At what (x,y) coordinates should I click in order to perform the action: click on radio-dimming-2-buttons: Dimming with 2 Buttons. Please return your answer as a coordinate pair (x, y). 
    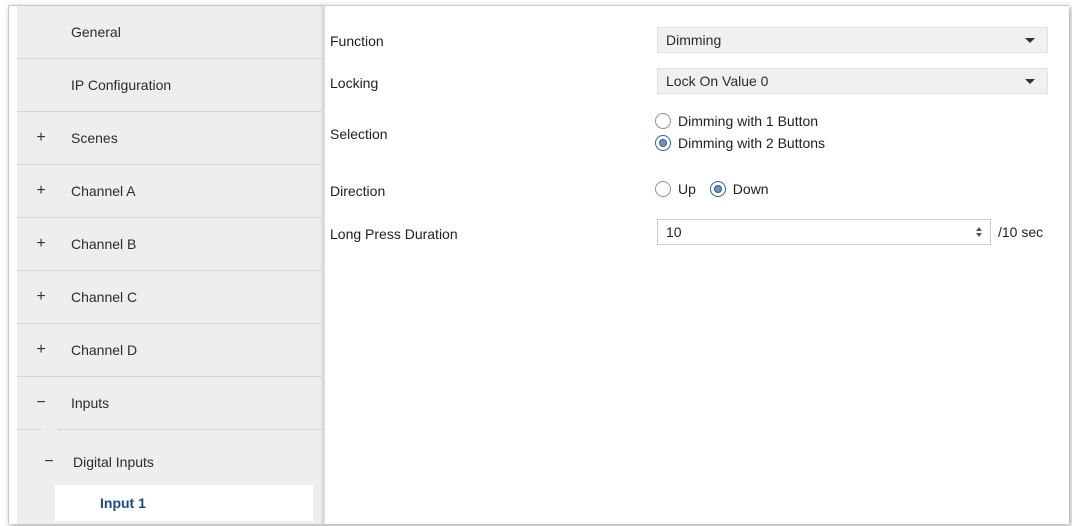
    Looking at the image, I should click on (740, 143).